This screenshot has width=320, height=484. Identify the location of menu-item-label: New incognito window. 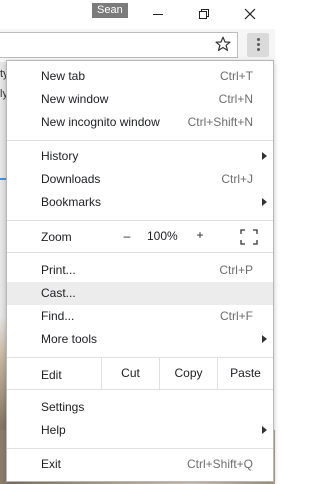
(100, 122).